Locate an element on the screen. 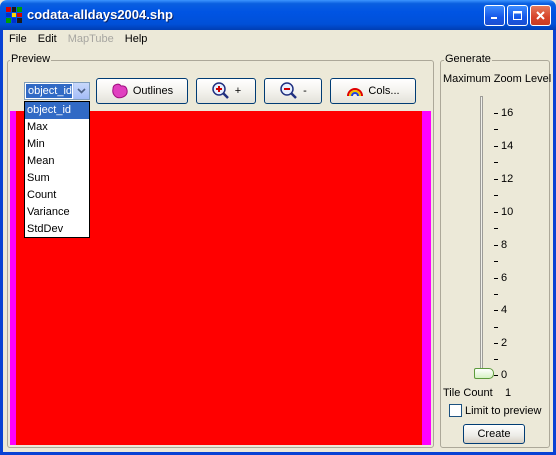  zoom-in-button: + is located at coordinates (226, 91).